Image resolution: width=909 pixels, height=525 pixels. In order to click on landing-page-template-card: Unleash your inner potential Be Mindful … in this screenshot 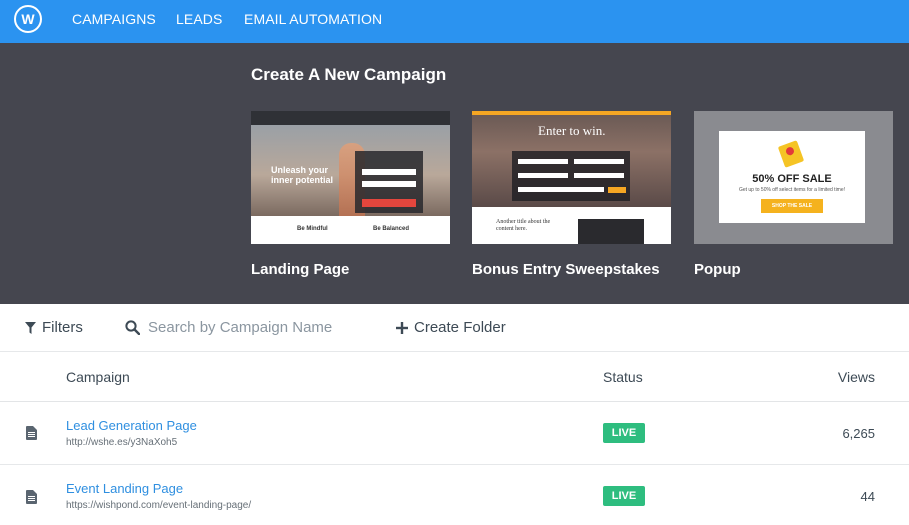, I will do `click(350, 177)`.